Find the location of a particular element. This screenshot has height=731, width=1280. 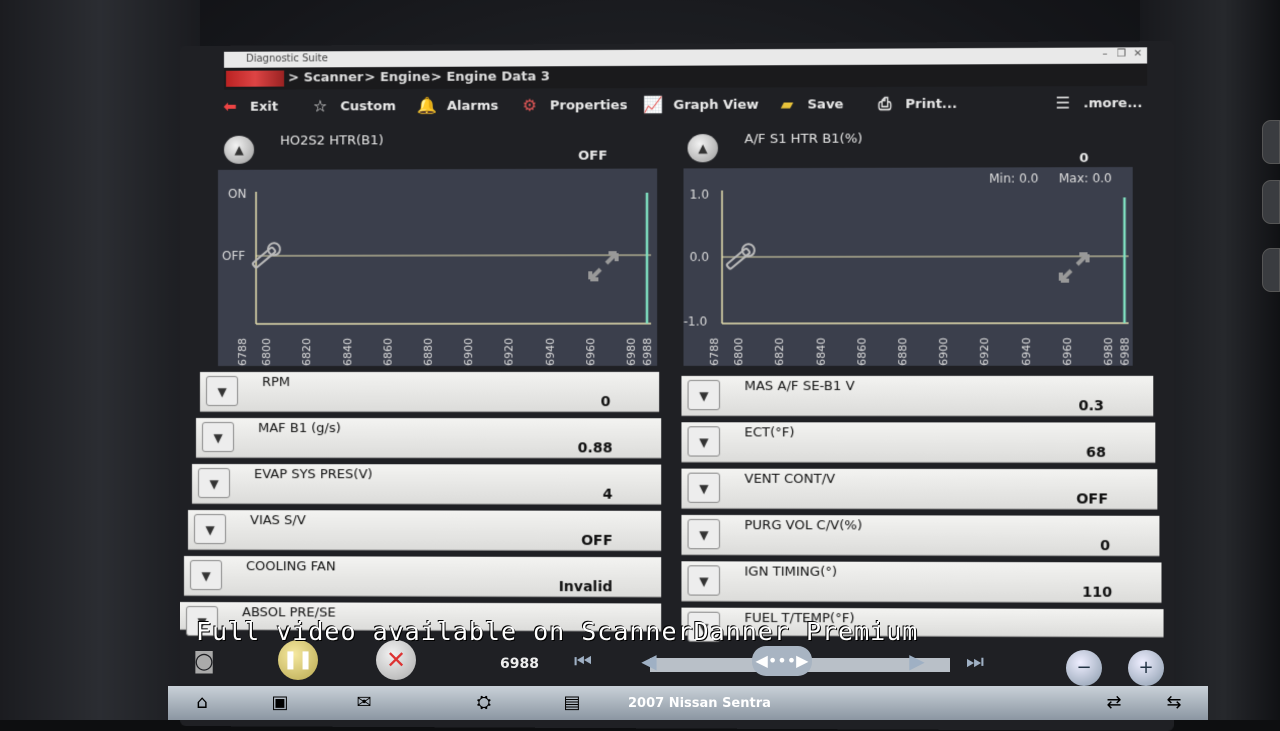

step-forward-icon: ▶ is located at coordinates (917, 661).